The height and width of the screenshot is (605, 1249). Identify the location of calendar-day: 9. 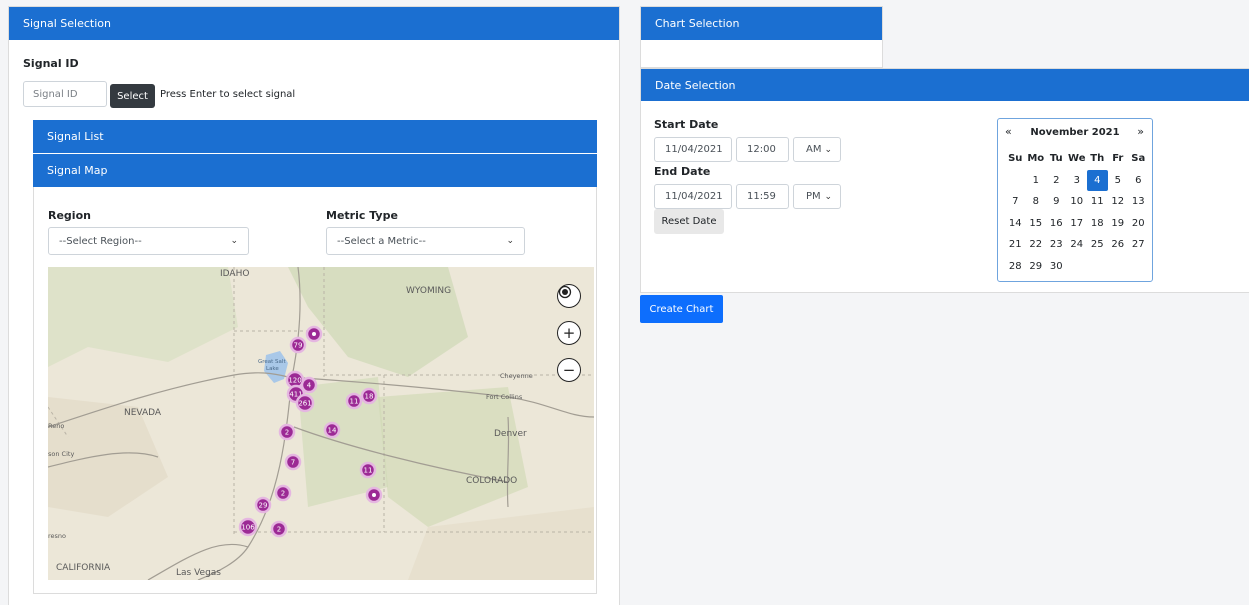
(1056, 202).